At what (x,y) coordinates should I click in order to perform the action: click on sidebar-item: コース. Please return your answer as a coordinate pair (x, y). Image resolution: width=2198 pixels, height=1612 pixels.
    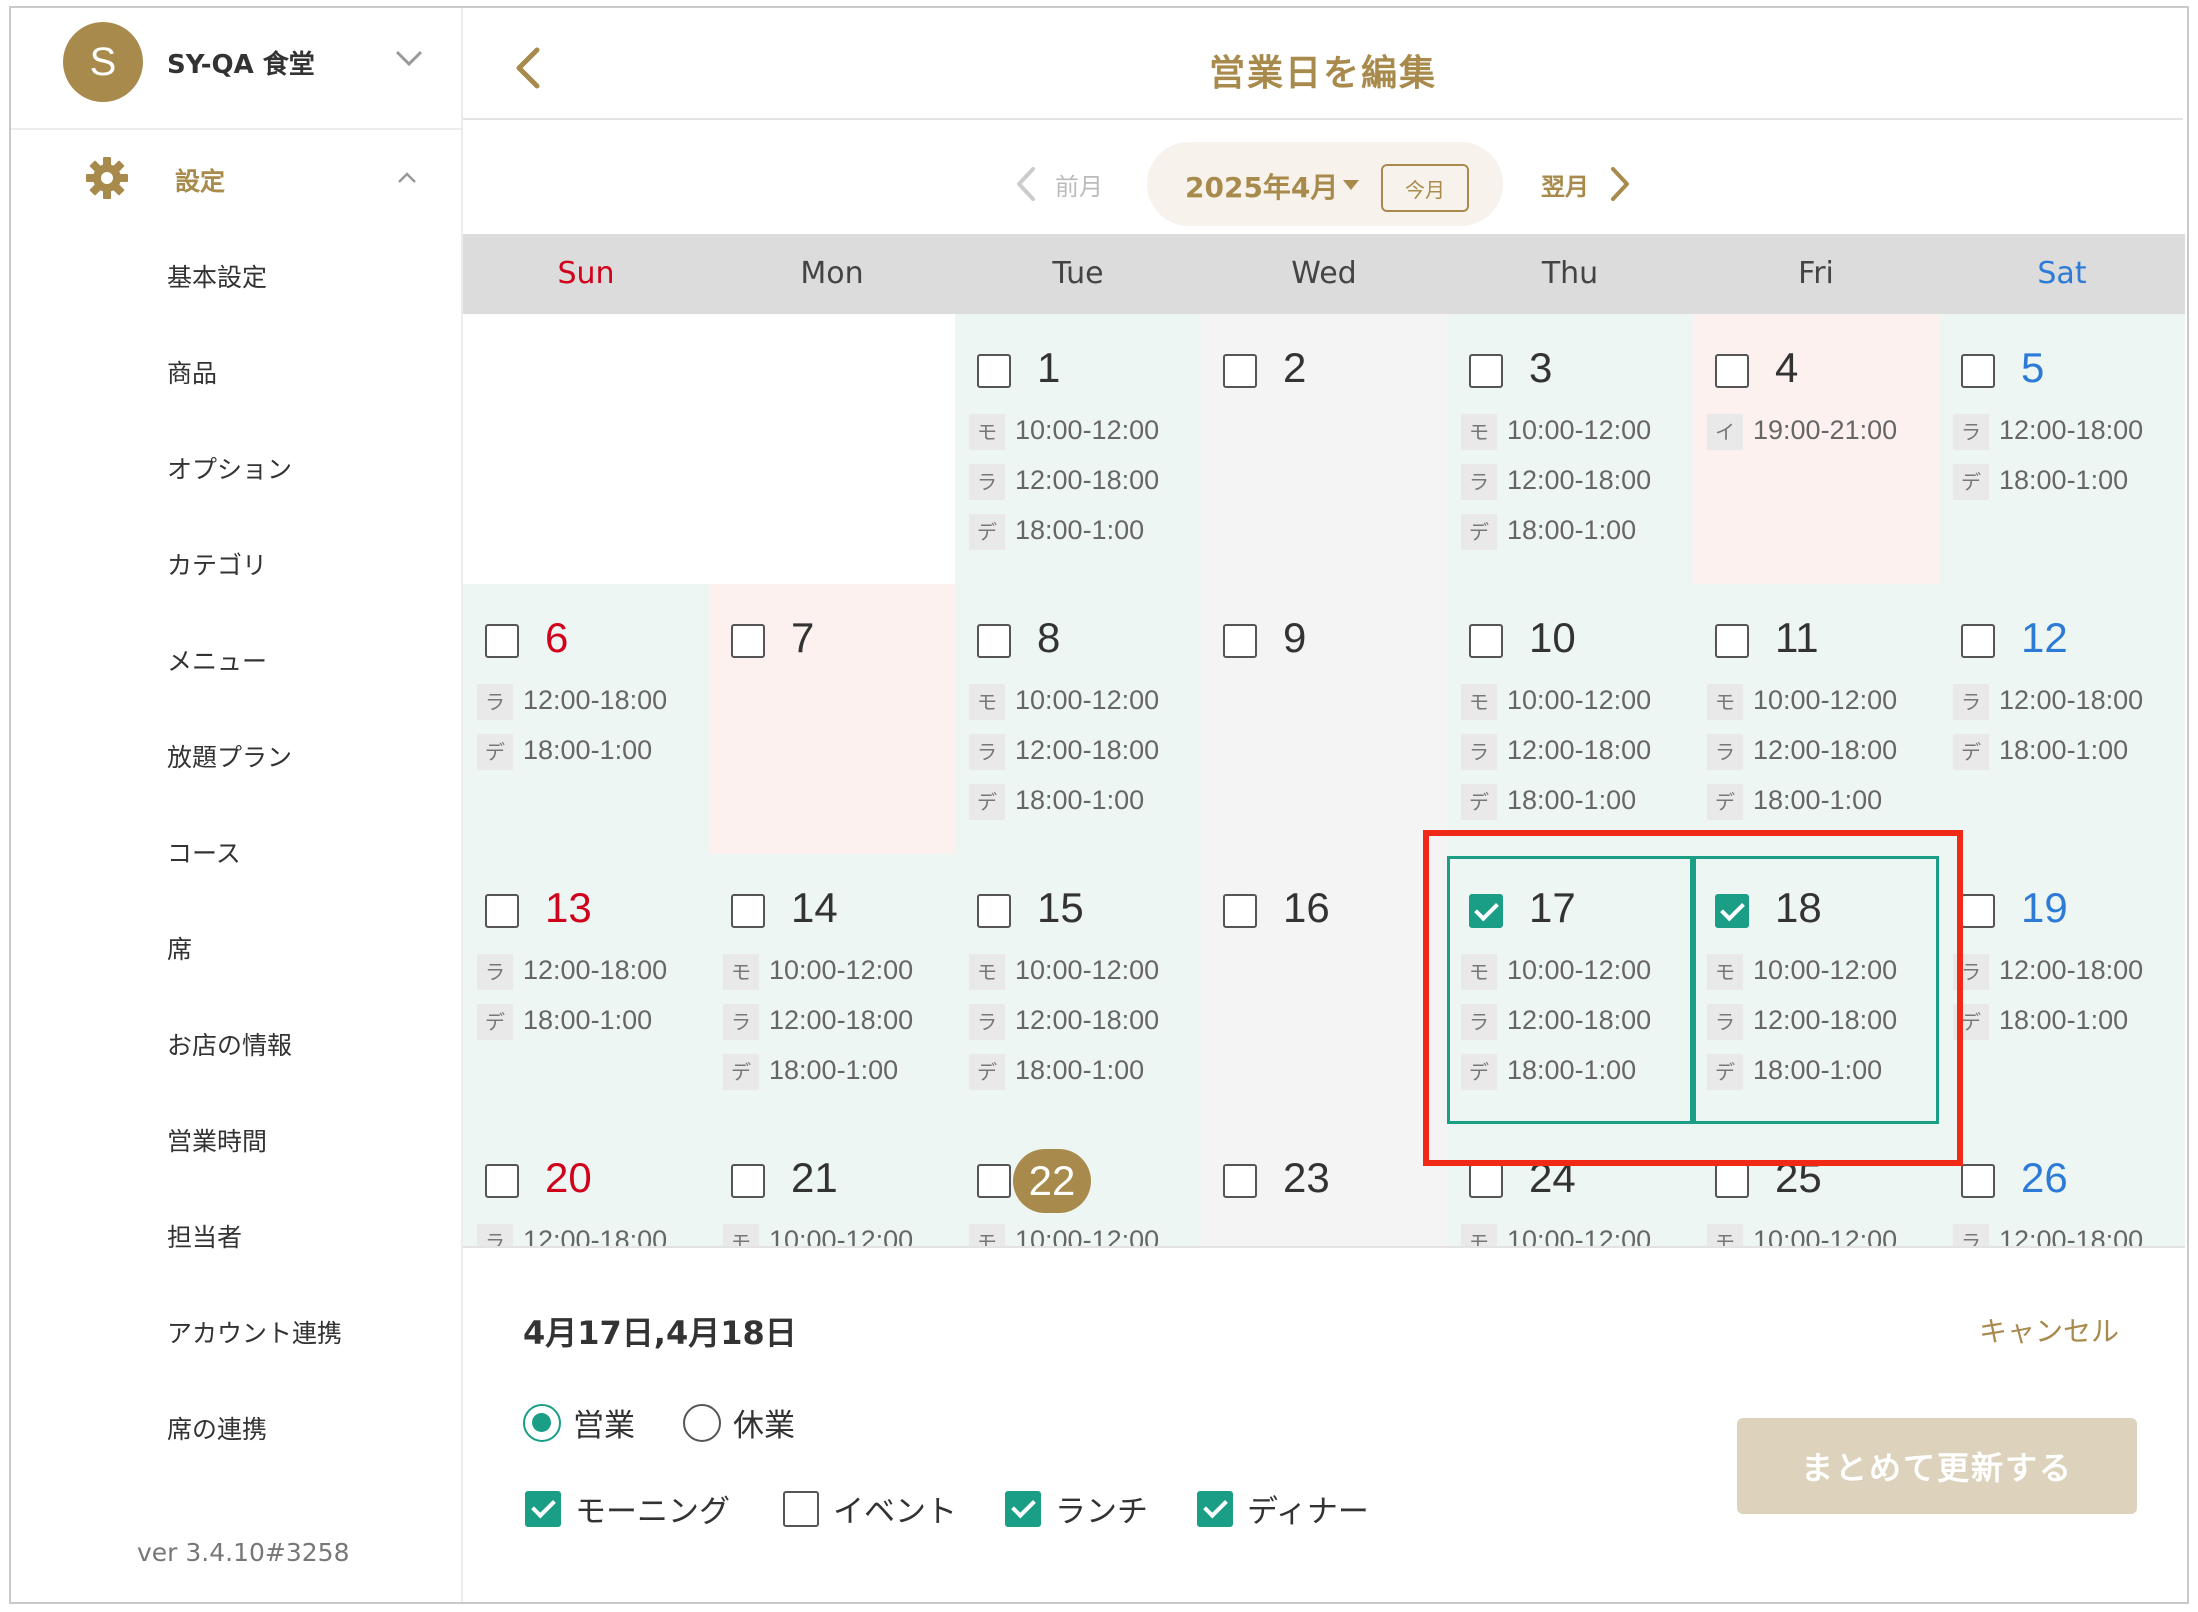
    Looking at the image, I should click on (204, 852).